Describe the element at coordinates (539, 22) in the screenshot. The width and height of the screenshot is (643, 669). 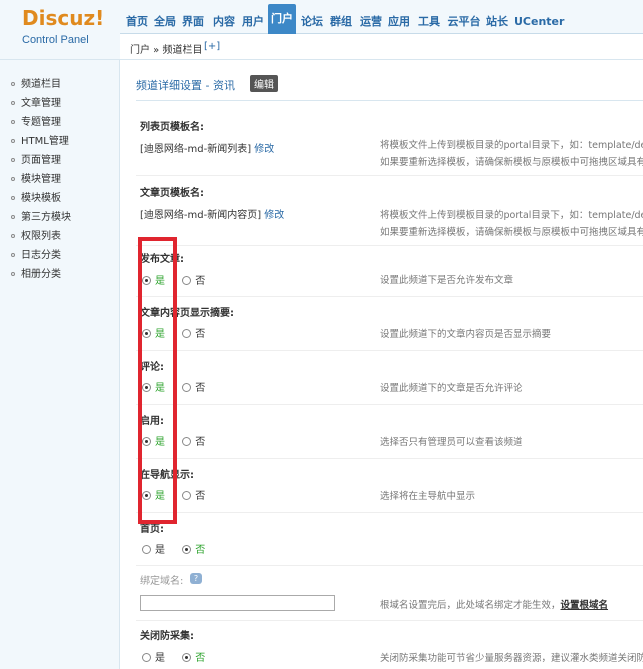
I see `tab-ucenter: UCenter` at that location.